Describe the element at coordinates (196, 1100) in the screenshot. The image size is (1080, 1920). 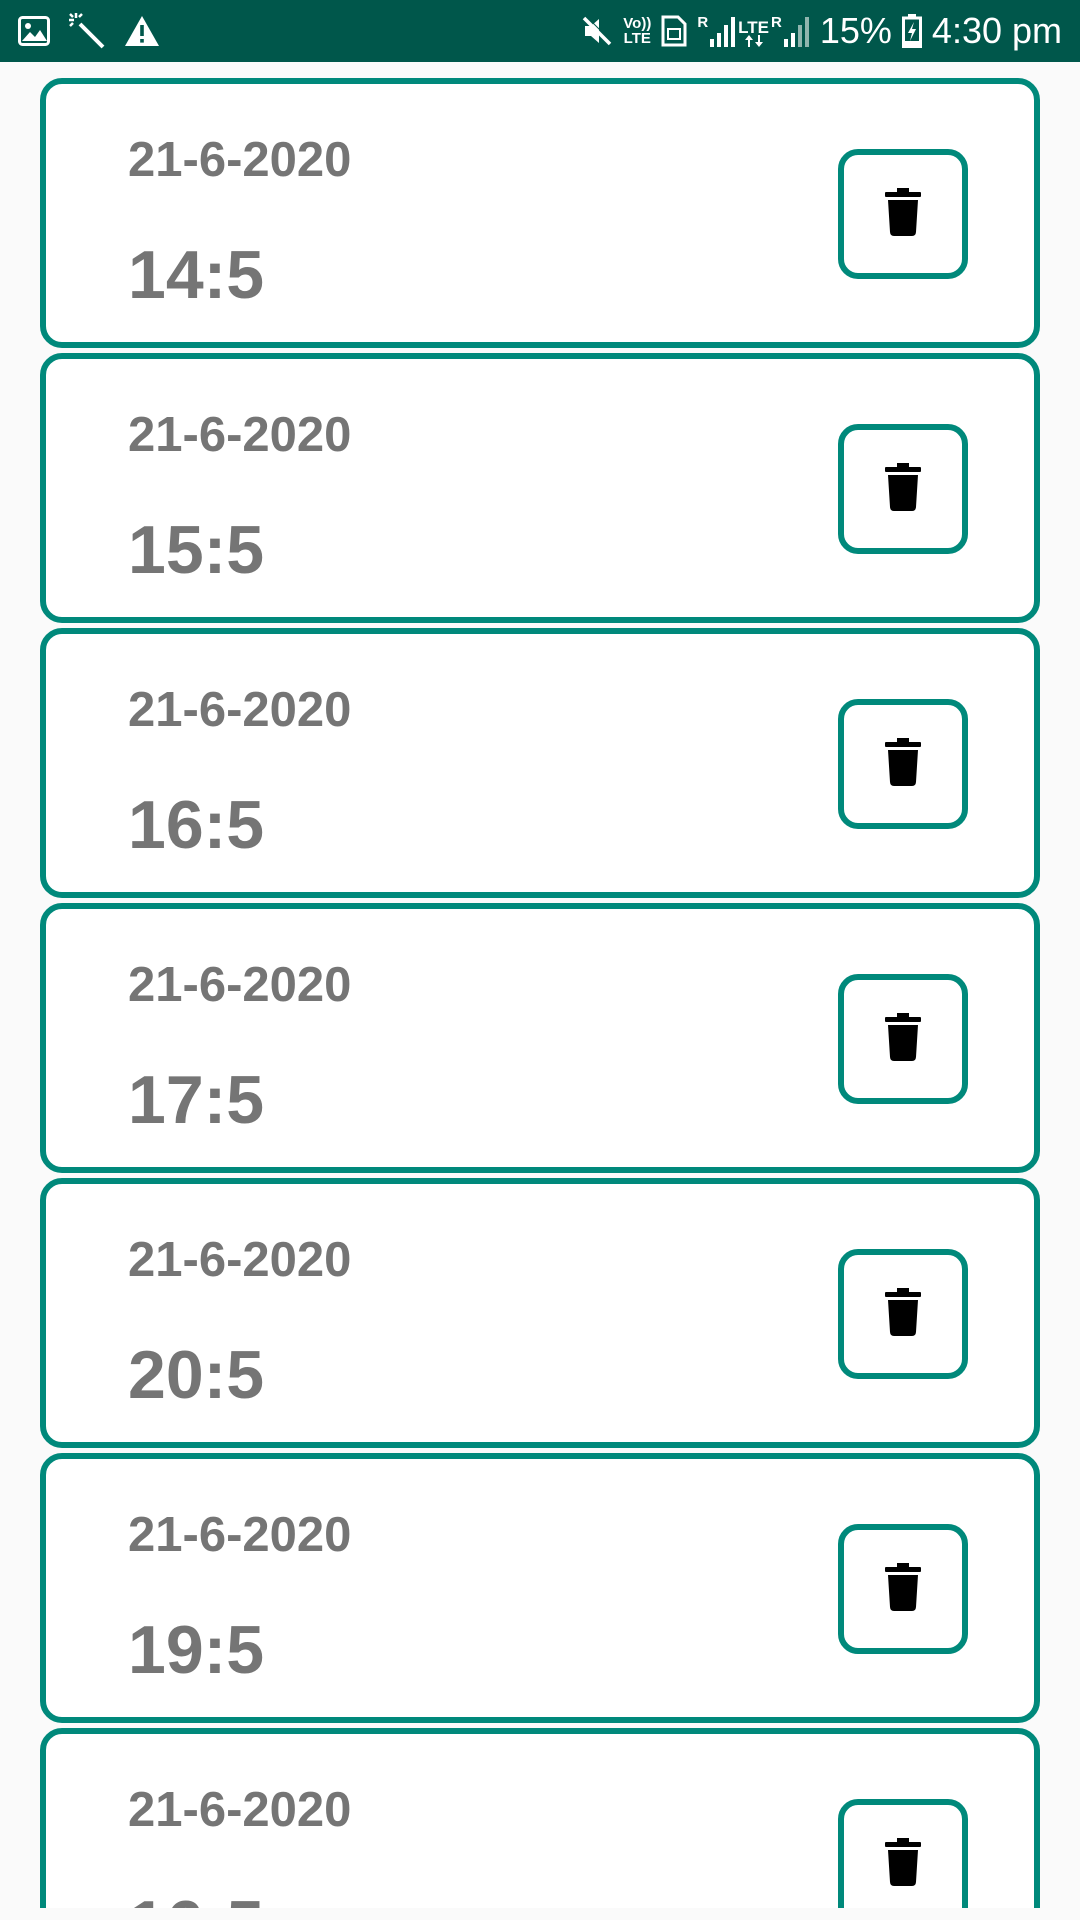
I see `entry-time: 17:5` at that location.